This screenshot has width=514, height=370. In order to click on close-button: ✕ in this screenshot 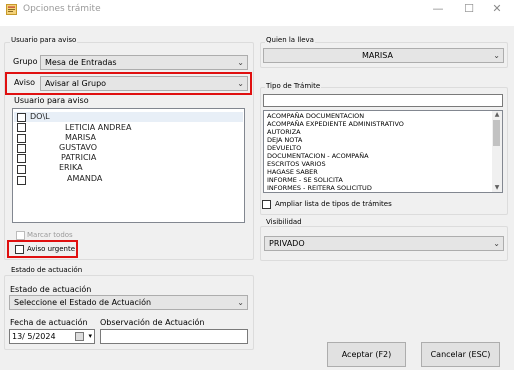, I will do `click(497, 10)`.